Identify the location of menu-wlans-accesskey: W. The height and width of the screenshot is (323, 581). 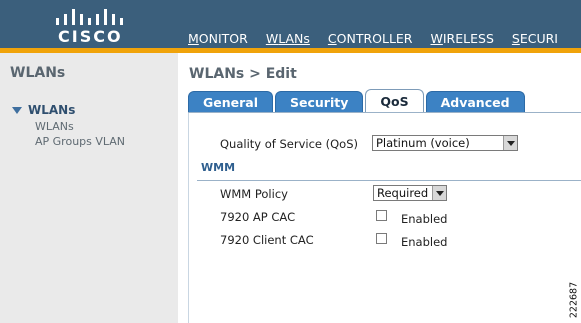
(272, 38).